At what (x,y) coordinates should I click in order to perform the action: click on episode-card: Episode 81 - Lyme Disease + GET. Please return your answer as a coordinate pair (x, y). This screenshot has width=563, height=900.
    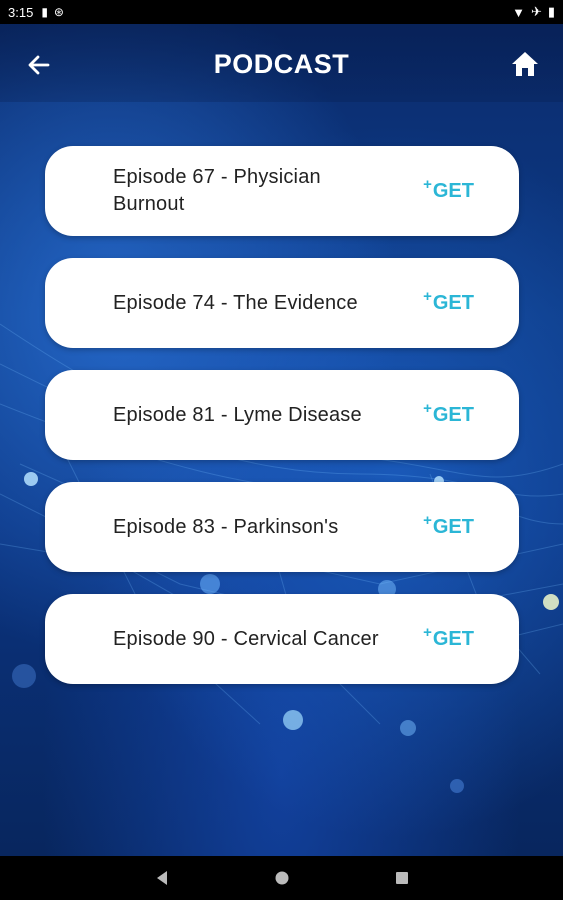
    Looking at the image, I should click on (282, 415).